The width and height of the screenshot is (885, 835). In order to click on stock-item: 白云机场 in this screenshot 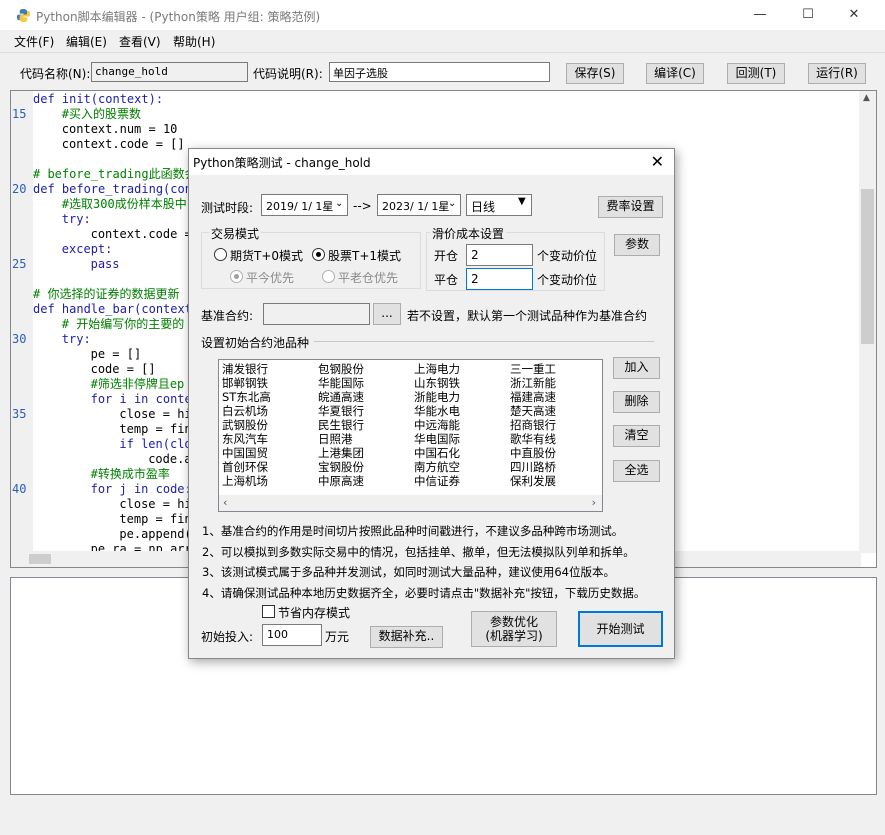, I will do `click(245, 411)`.